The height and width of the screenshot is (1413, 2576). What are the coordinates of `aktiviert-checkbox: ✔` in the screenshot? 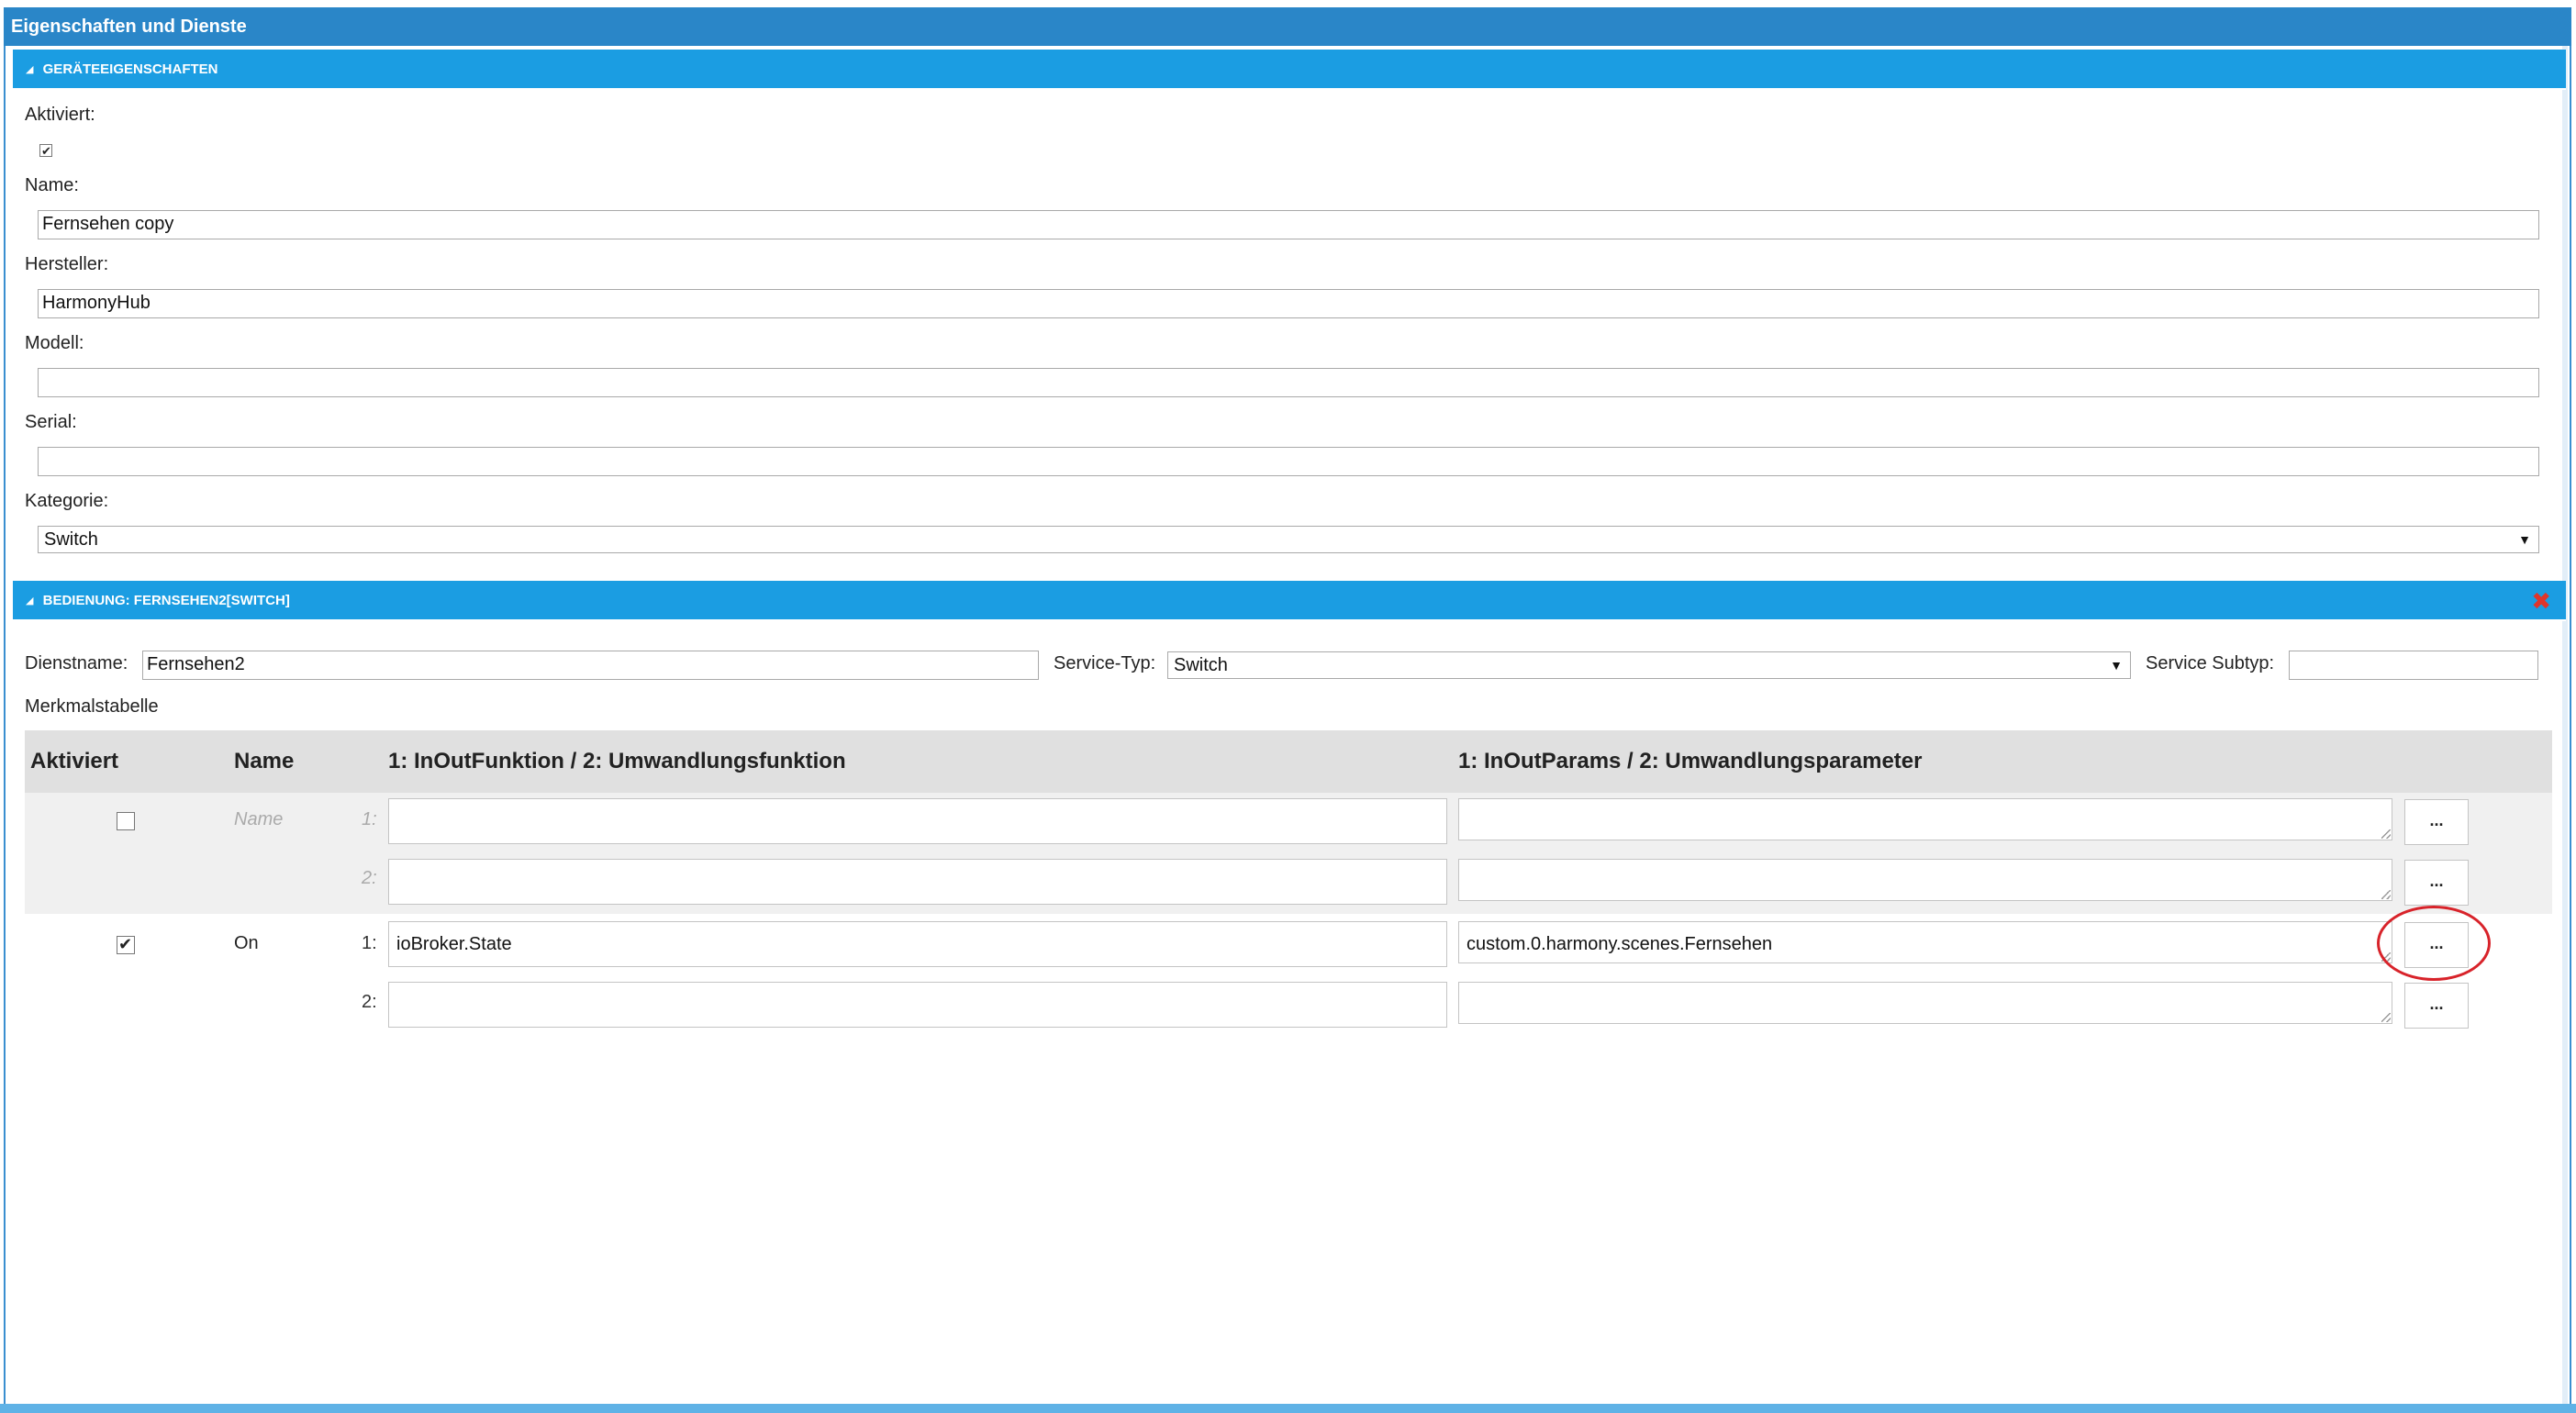 It's located at (45, 151).